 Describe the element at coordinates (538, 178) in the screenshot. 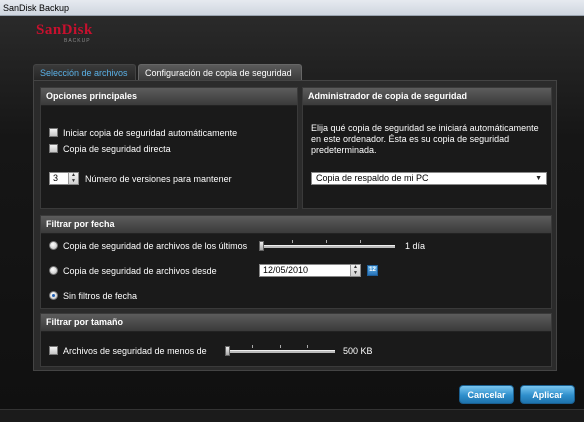

I see `chevron-down-icon: ▼` at that location.